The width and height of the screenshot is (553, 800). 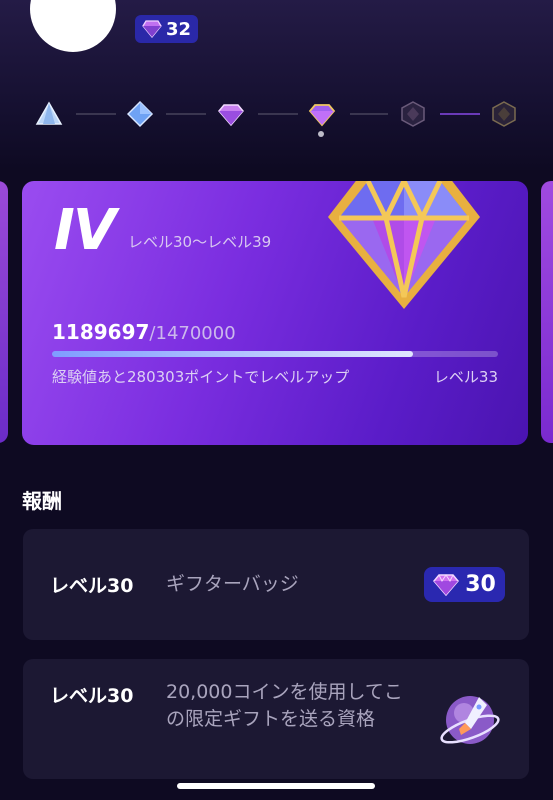 What do you see at coordinates (201, 377) in the screenshot?
I see `xp-remaining-text: 経験値あと280303ポイントでレベルアップ` at bounding box center [201, 377].